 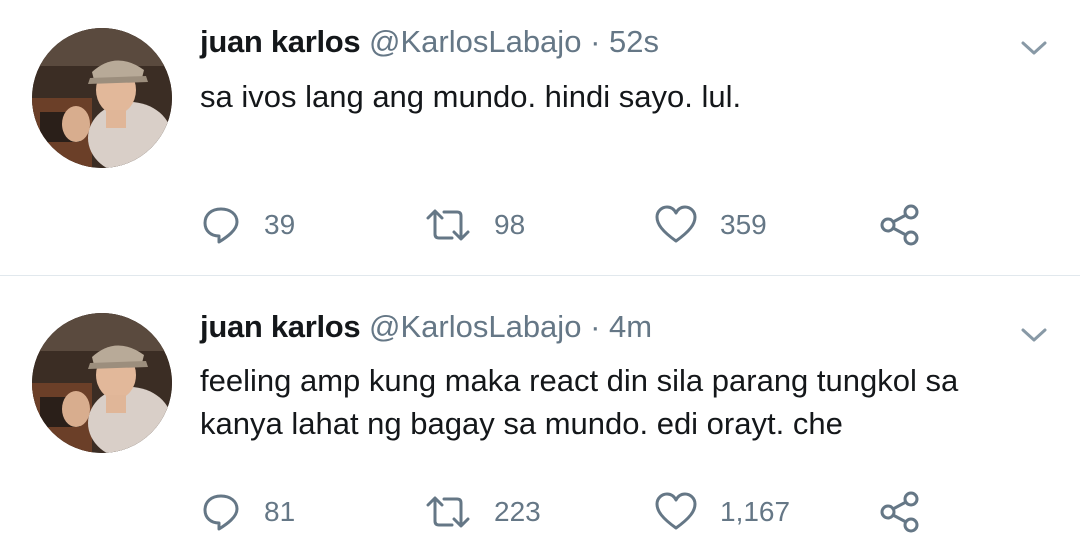 What do you see at coordinates (474, 225) in the screenshot?
I see `retweet-button: 98` at bounding box center [474, 225].